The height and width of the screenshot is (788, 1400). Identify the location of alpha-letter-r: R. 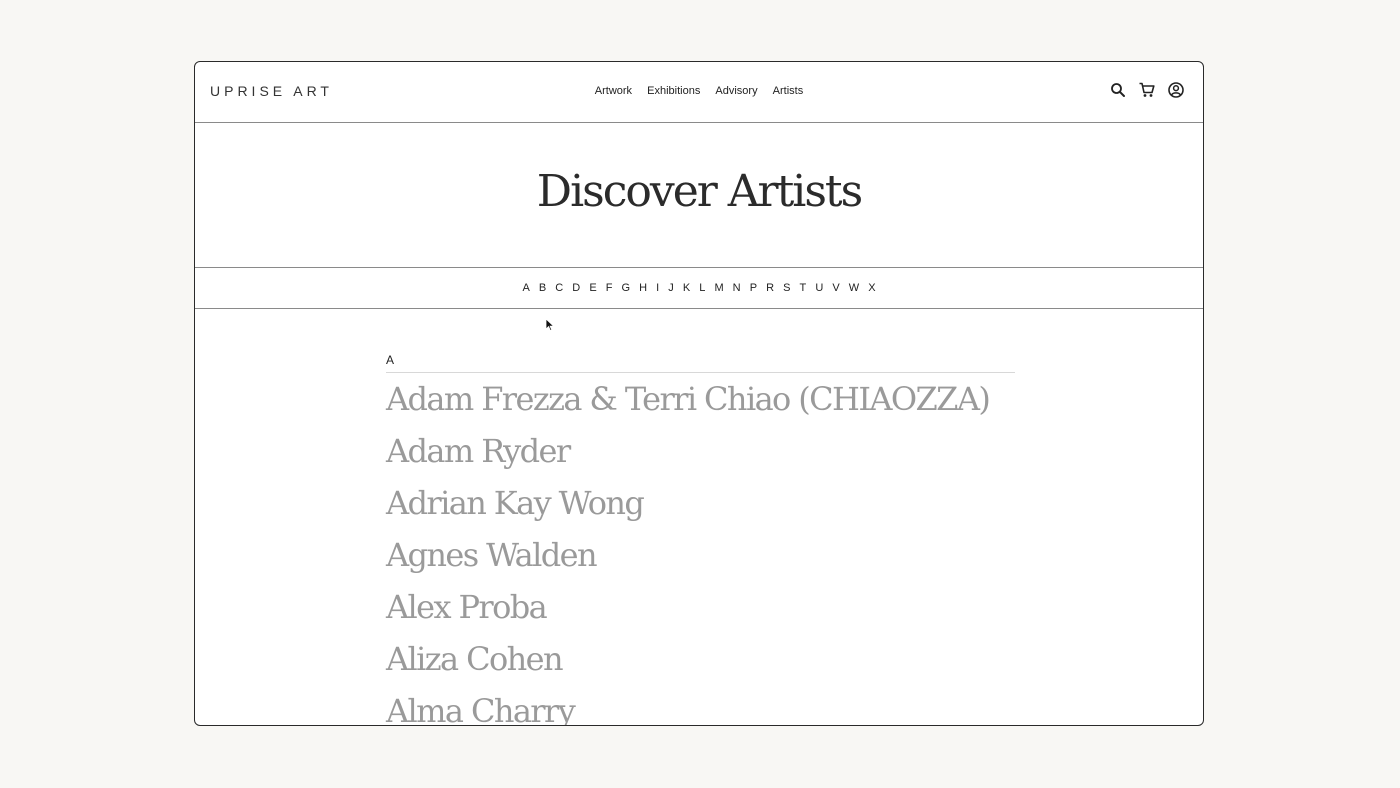
(770, 288).